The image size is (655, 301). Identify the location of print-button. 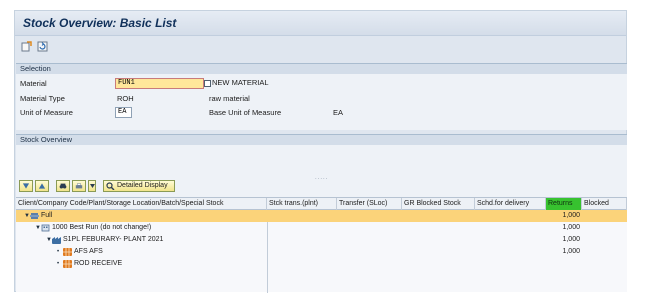
(79, 185).